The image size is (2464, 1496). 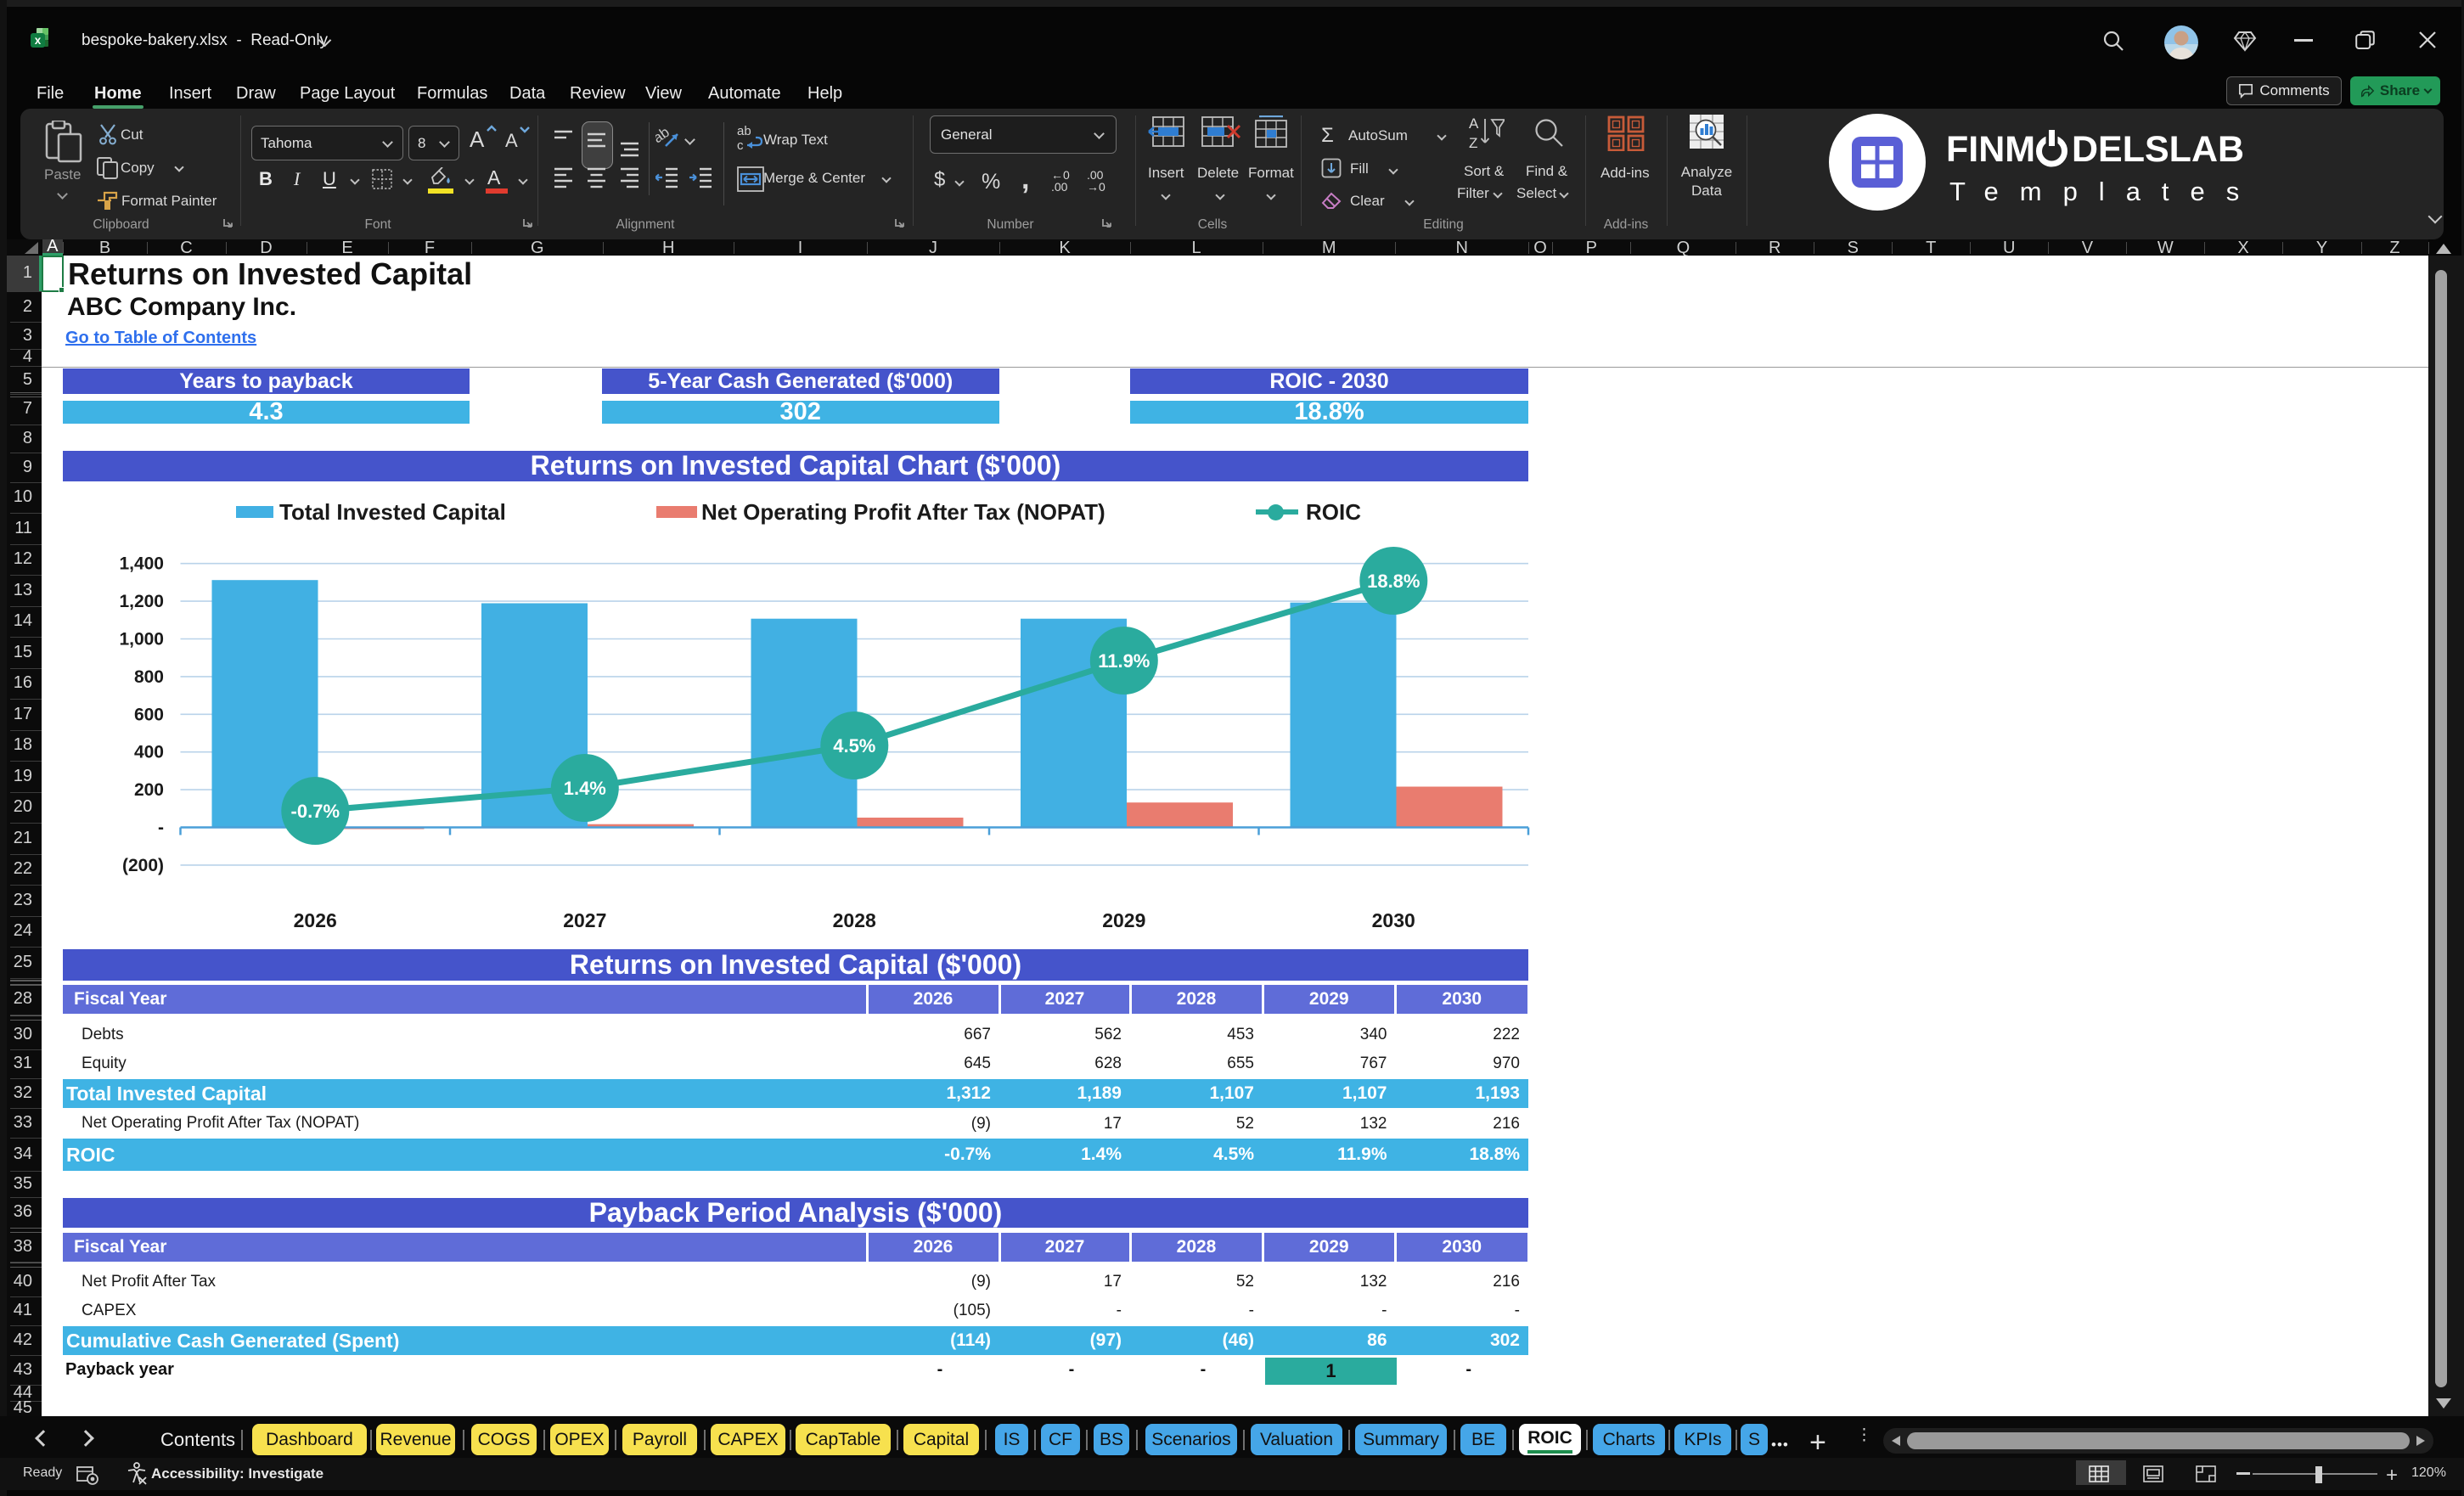 I want to click on svg-text: 400, so click(x=149, y=752).